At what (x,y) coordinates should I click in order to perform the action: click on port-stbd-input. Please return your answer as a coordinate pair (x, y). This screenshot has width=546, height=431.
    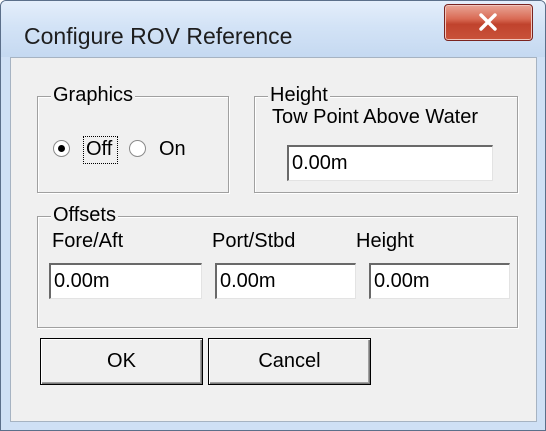
    Looking at the image, I should click on (285, 281).